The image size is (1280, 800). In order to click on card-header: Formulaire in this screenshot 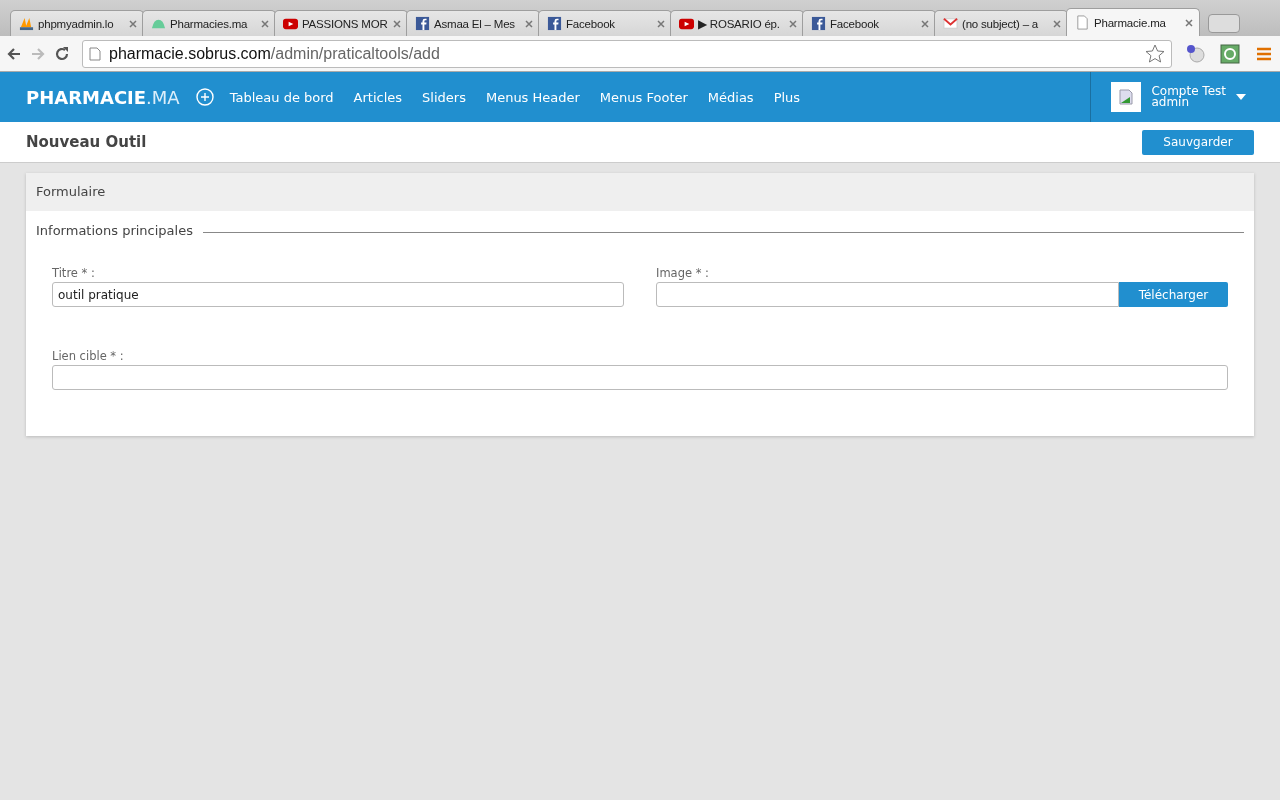, I will do `click(640, 192)`.